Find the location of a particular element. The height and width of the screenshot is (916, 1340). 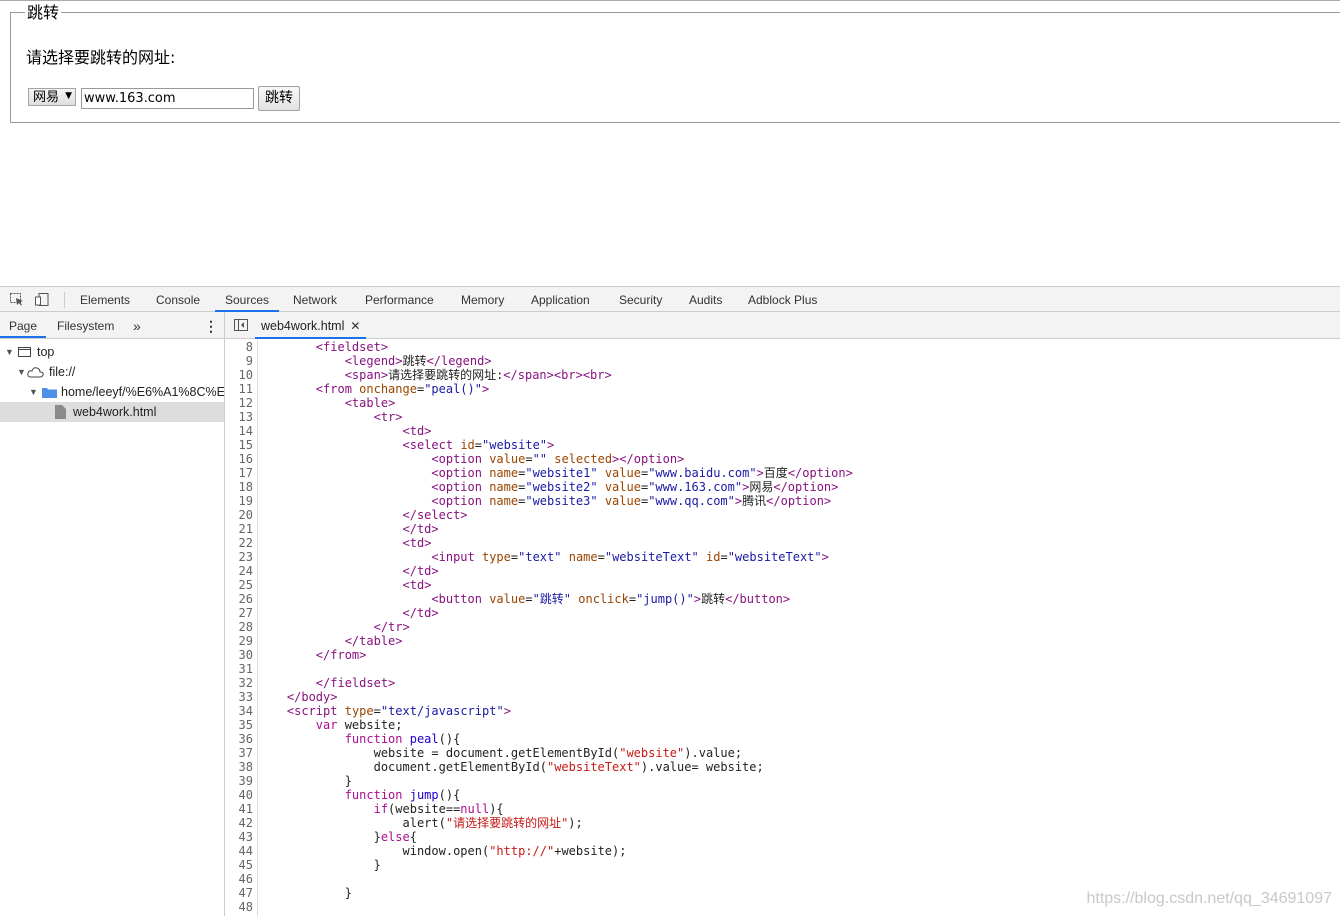

editor-tab-web4work: web4work.html ✕ is located at coordinates (311, 325).